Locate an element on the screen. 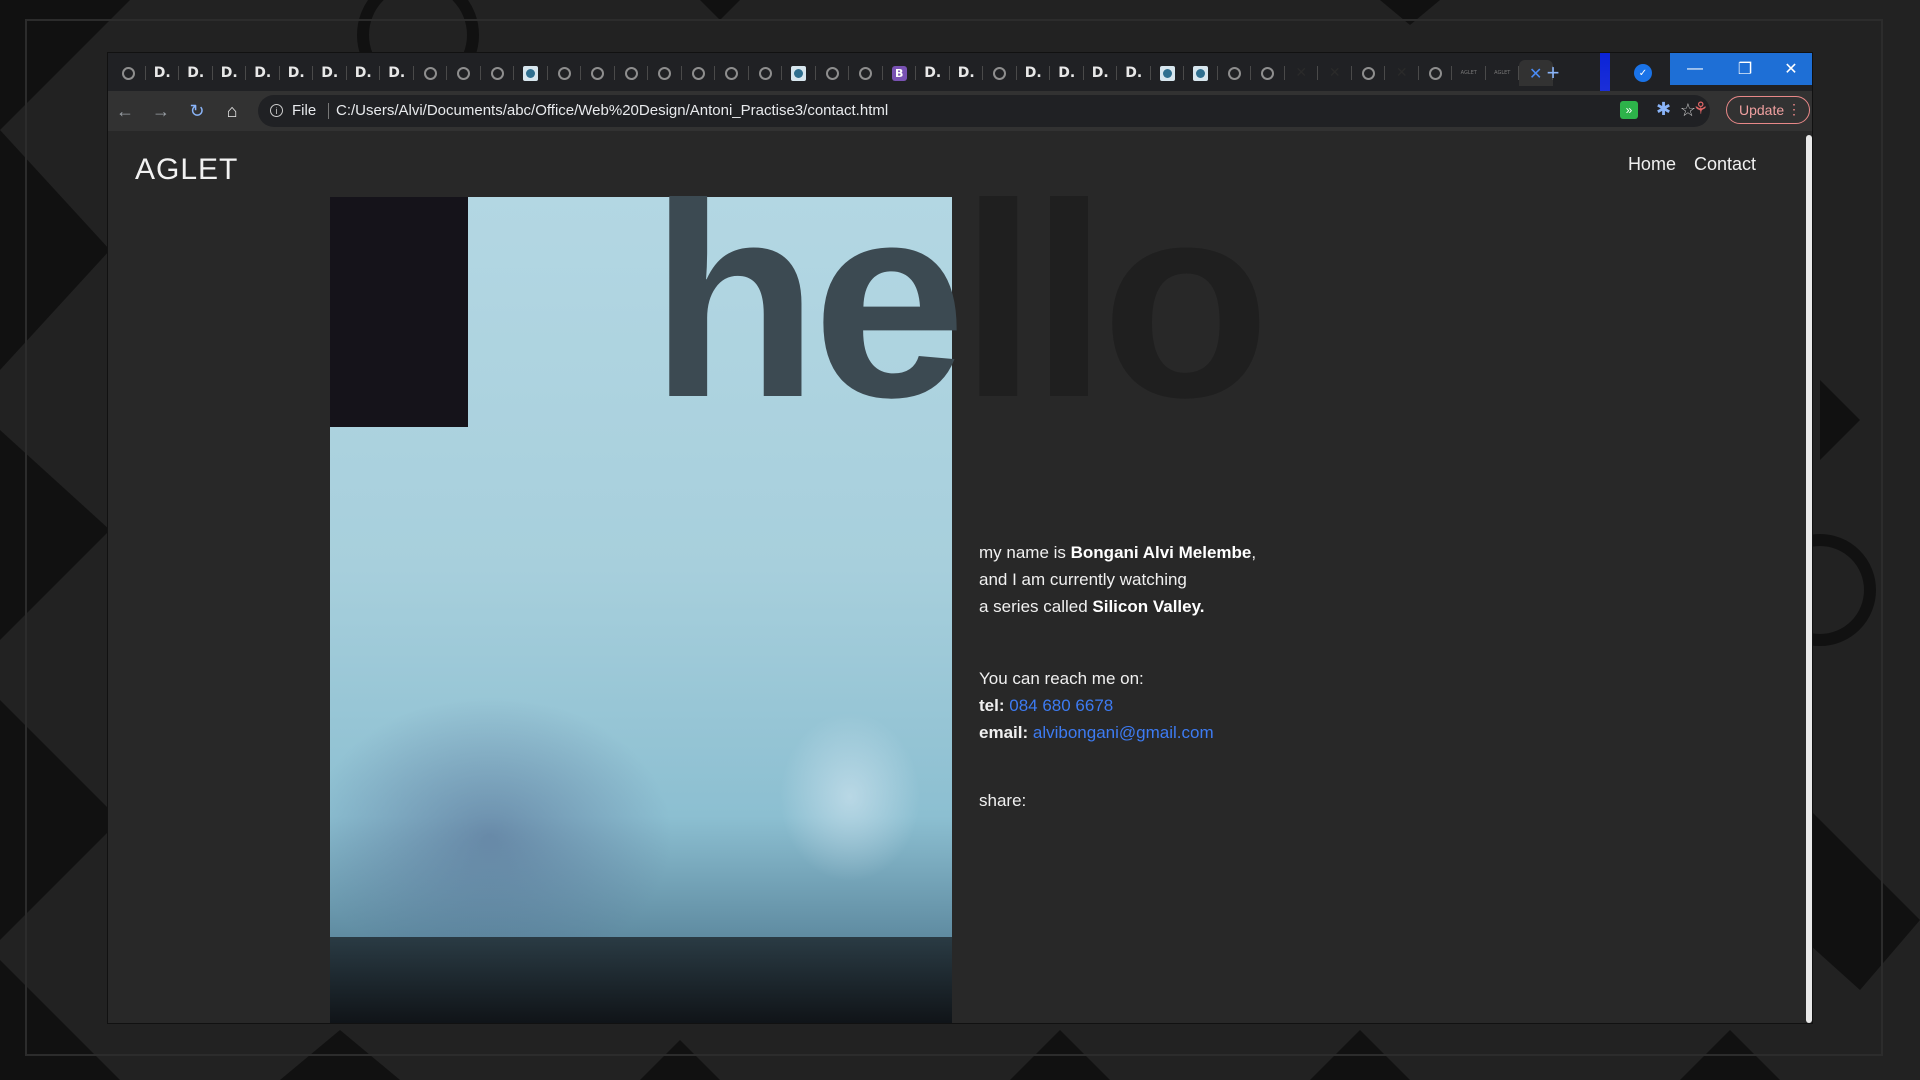 This screenshot has height=1080, width=1920. new-tab-button: + is located at coordinates (1553, 73).